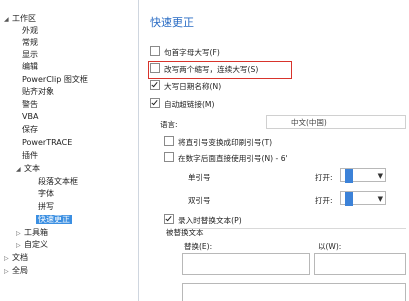  What do you see at coordinates (204, 69) in the screenshot?
I see `correct-two-initial-caps-option: 改写两个缩写，连续大写(S)` at bounding box center [204, 69].